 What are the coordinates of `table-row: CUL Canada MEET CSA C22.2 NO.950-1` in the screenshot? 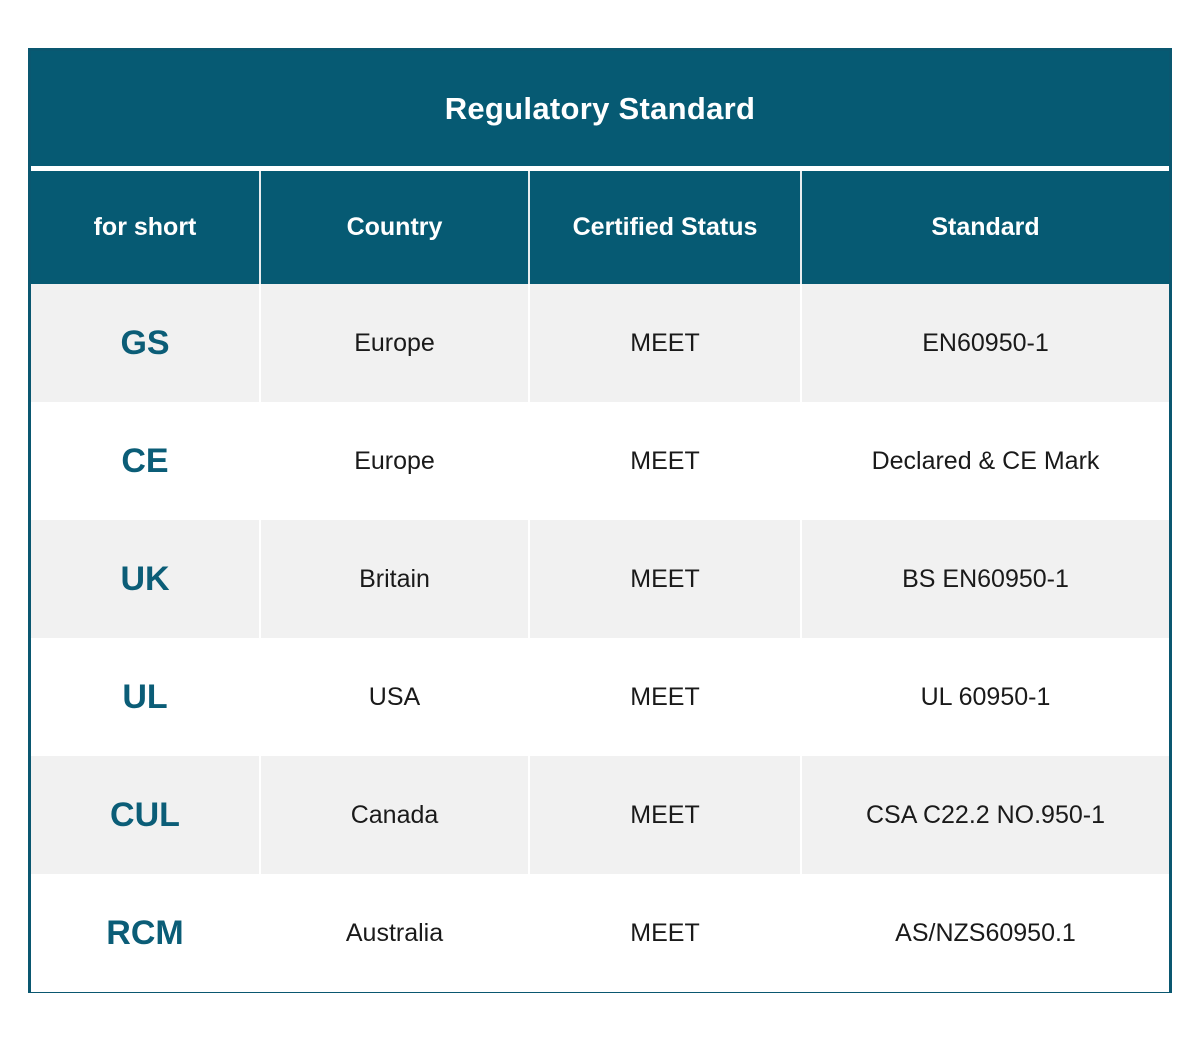 It's located at (600, 815).